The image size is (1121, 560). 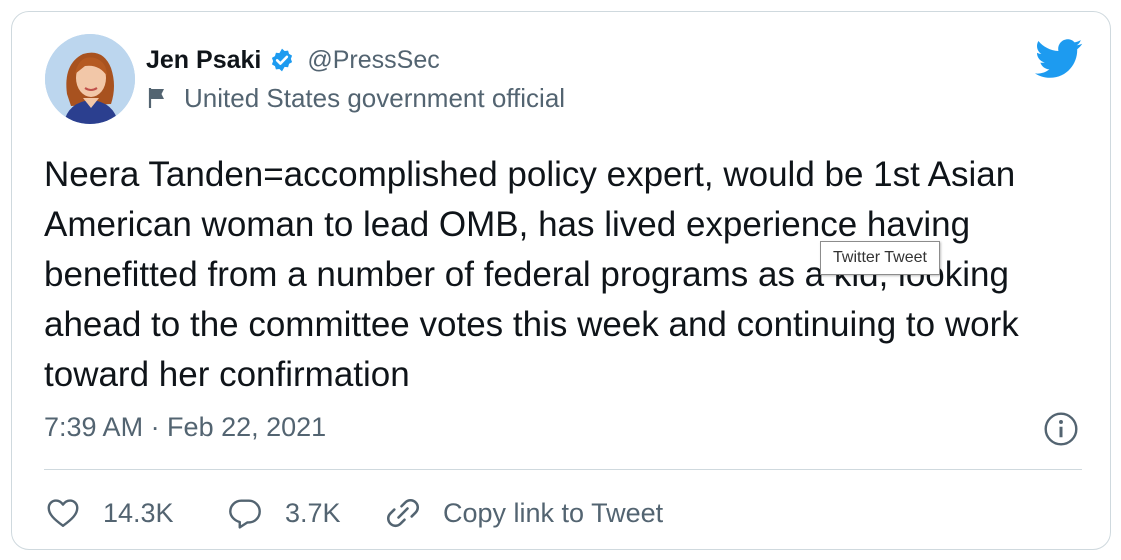 I want to click on avatar-image, so click(x=90, y=79).